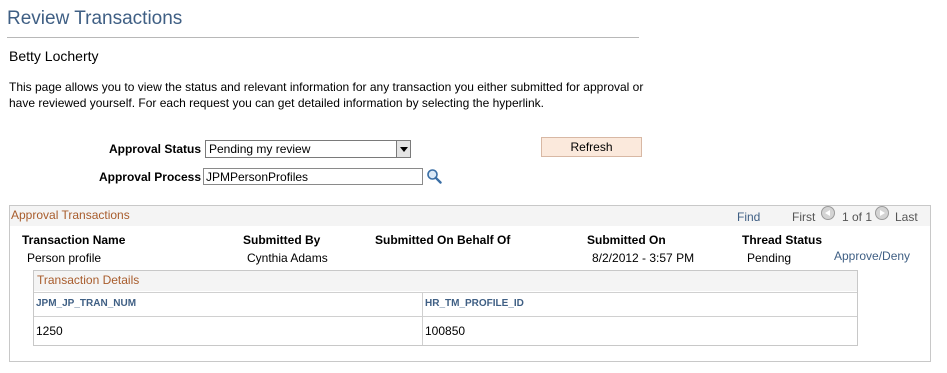 The width and height of the screenshot is (947, 373). Describe the element at coordinates (882, 213) in the screenshot. I see `circle-right-arrow-icon` at that location.